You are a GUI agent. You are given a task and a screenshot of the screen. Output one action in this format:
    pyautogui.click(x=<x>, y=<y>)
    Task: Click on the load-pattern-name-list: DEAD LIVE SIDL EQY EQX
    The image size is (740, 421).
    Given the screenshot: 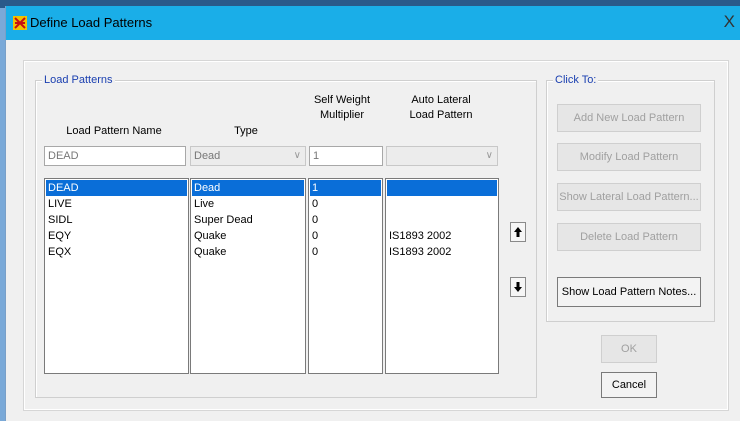 What is the action you would take?
    pyautogui.click(x=116, y=276)
    